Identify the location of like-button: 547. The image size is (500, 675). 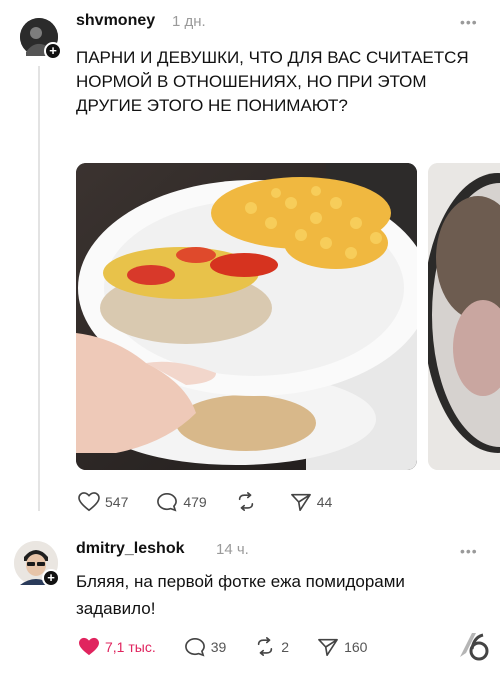
(103, 502).